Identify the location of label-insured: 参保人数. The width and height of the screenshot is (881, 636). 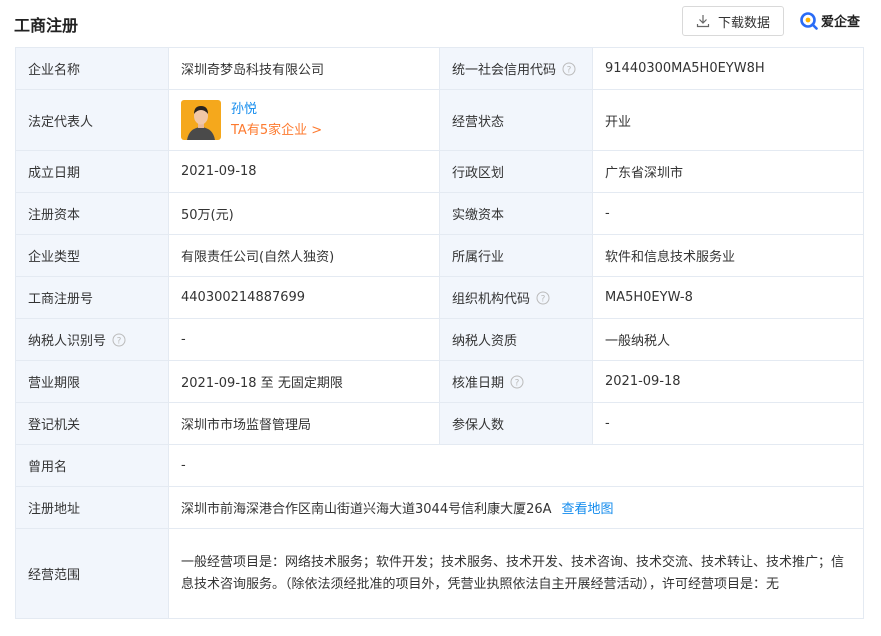
(516, 423).